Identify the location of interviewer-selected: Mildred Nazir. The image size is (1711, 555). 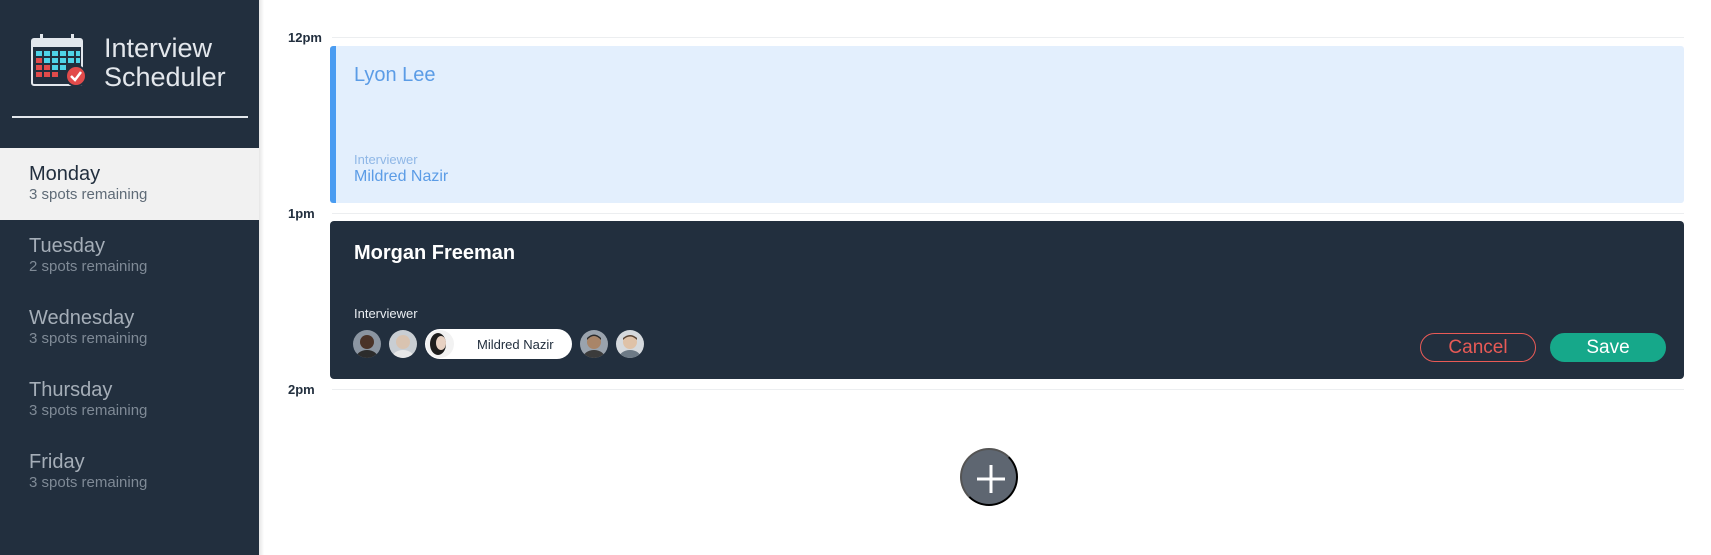
(498, 344).